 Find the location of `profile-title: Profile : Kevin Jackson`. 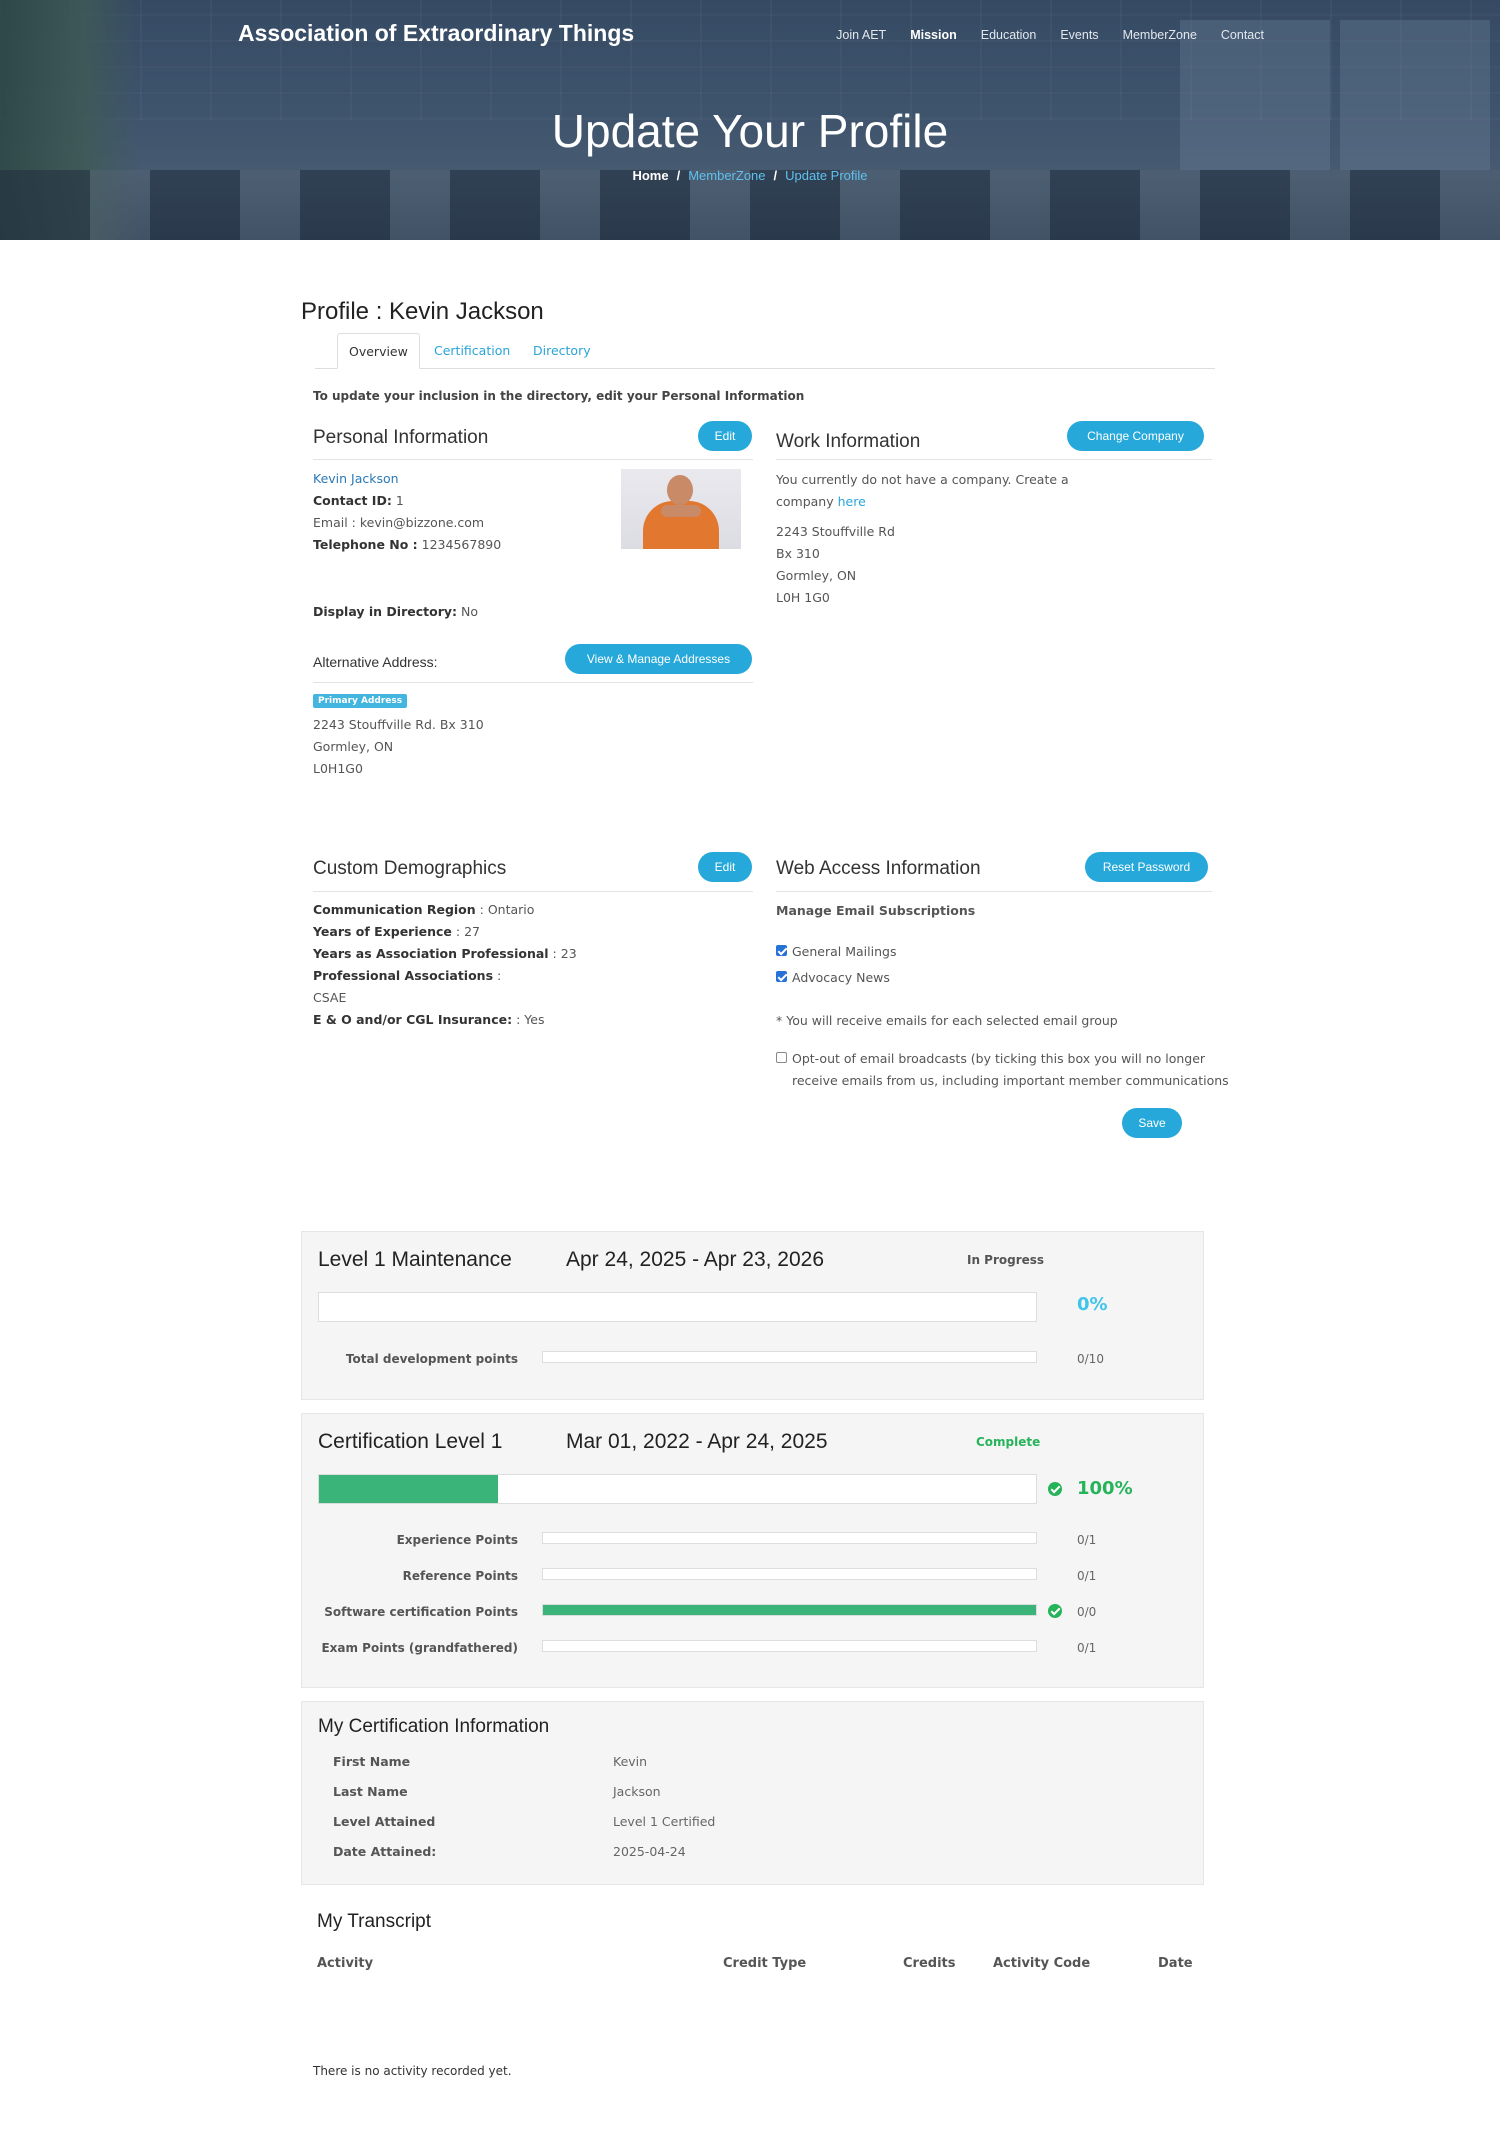

profile-title: Profile : Kevin Jackson is located at coordinates (422, 311).